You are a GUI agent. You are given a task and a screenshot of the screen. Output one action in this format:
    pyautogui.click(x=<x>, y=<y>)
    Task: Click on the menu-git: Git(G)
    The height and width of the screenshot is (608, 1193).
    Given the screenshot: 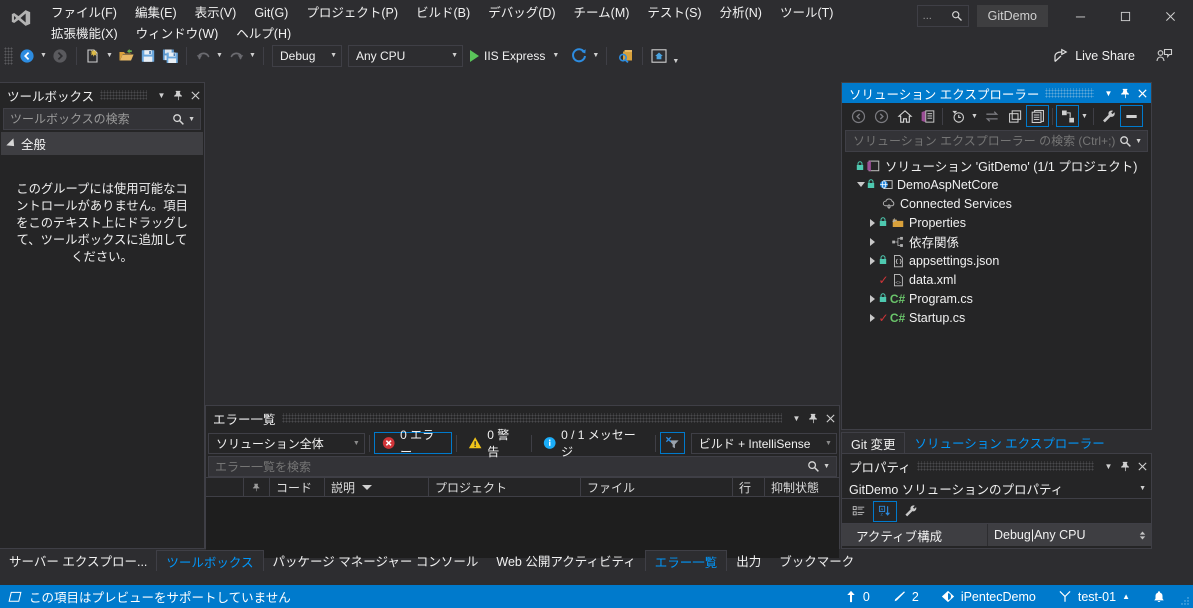 What is the action you would take?
    pyautogui.click(x=271, y=13)
    